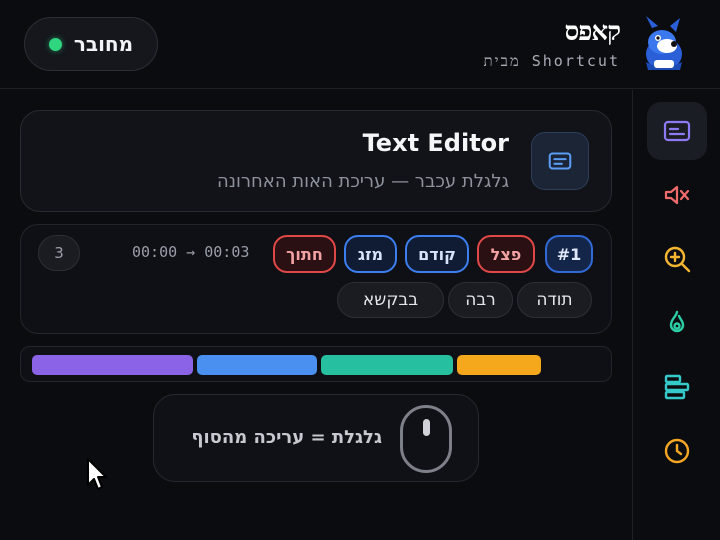 This screenshot has width=720, height=540. I want to click on segment-time-range: 00:00 → 00:03, so click(191, 252).